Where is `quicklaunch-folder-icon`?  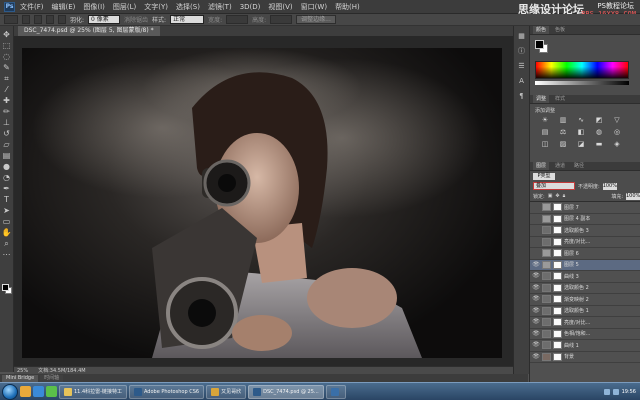 quicklaunch-folder-icon is located at coordinates (25, 391).